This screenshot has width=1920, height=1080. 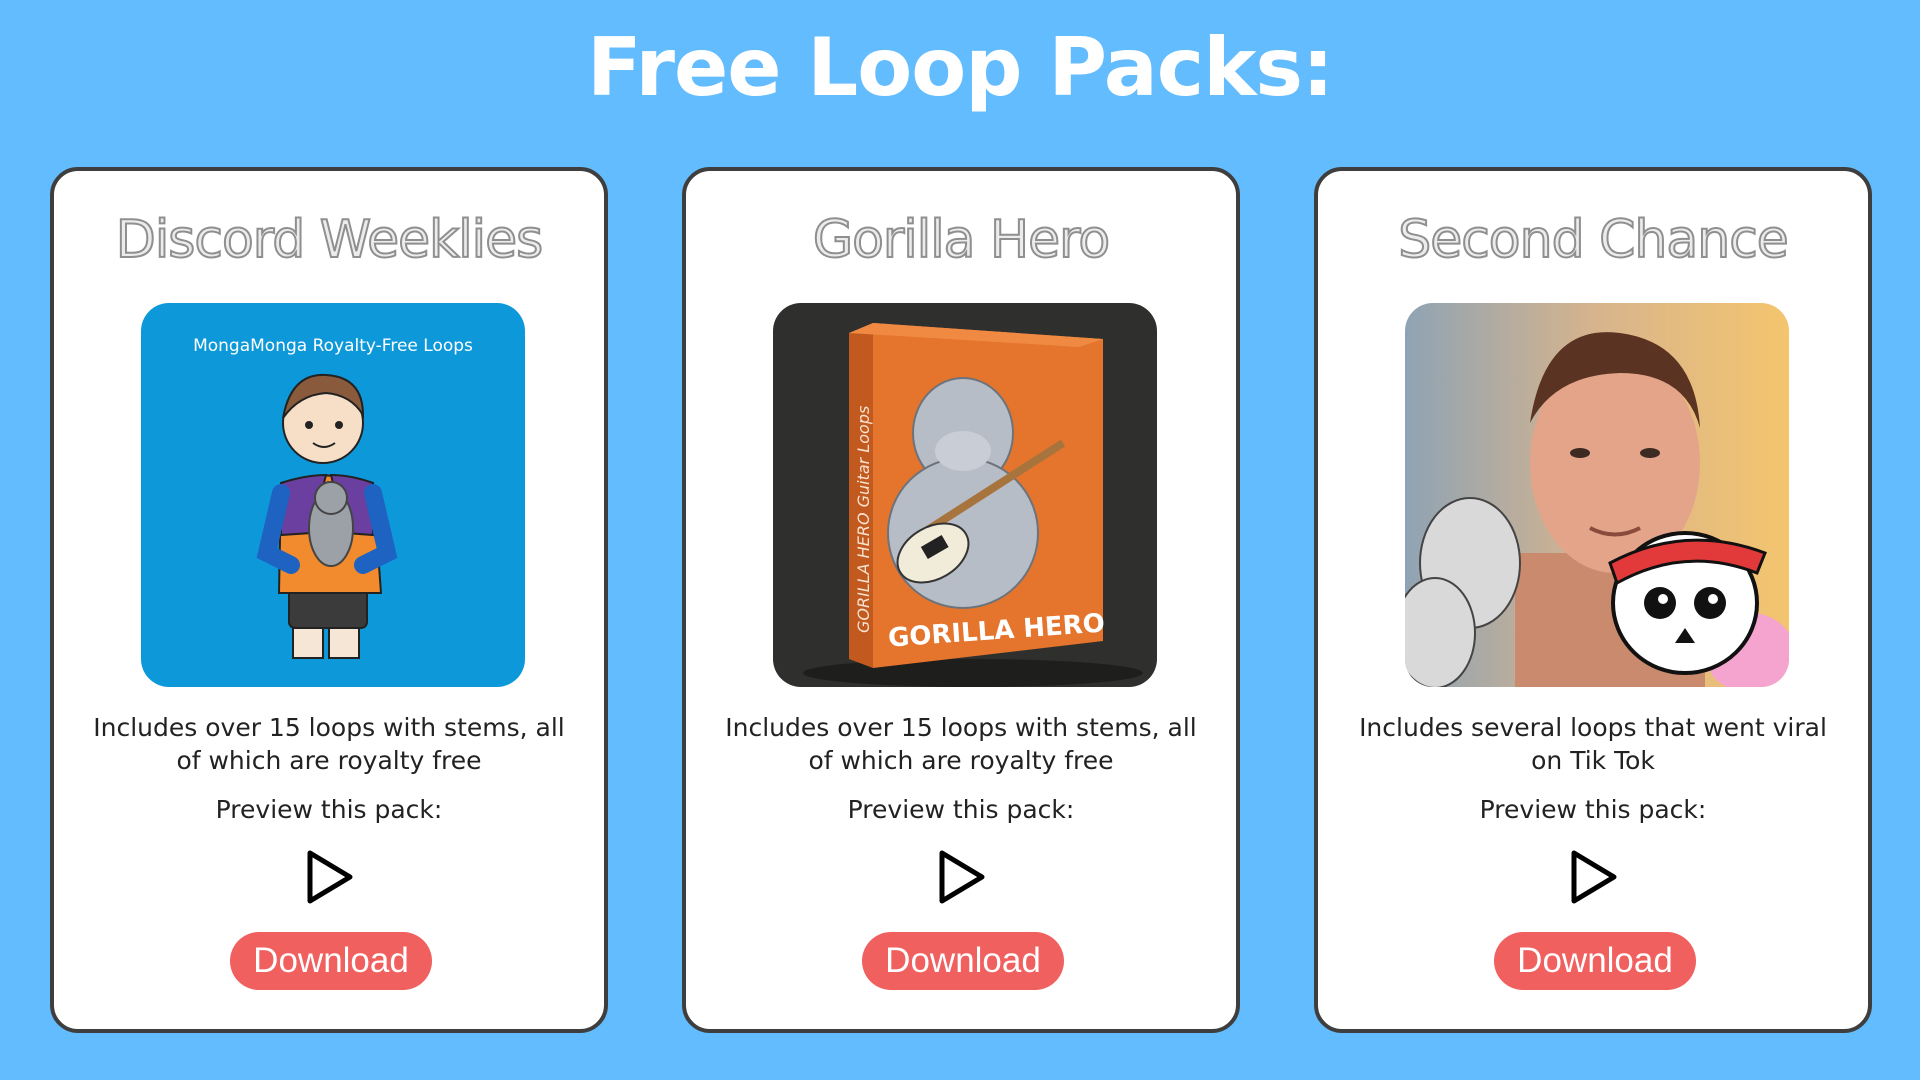 I want to click on pack-cover-image, so click(x=1597, y=495).